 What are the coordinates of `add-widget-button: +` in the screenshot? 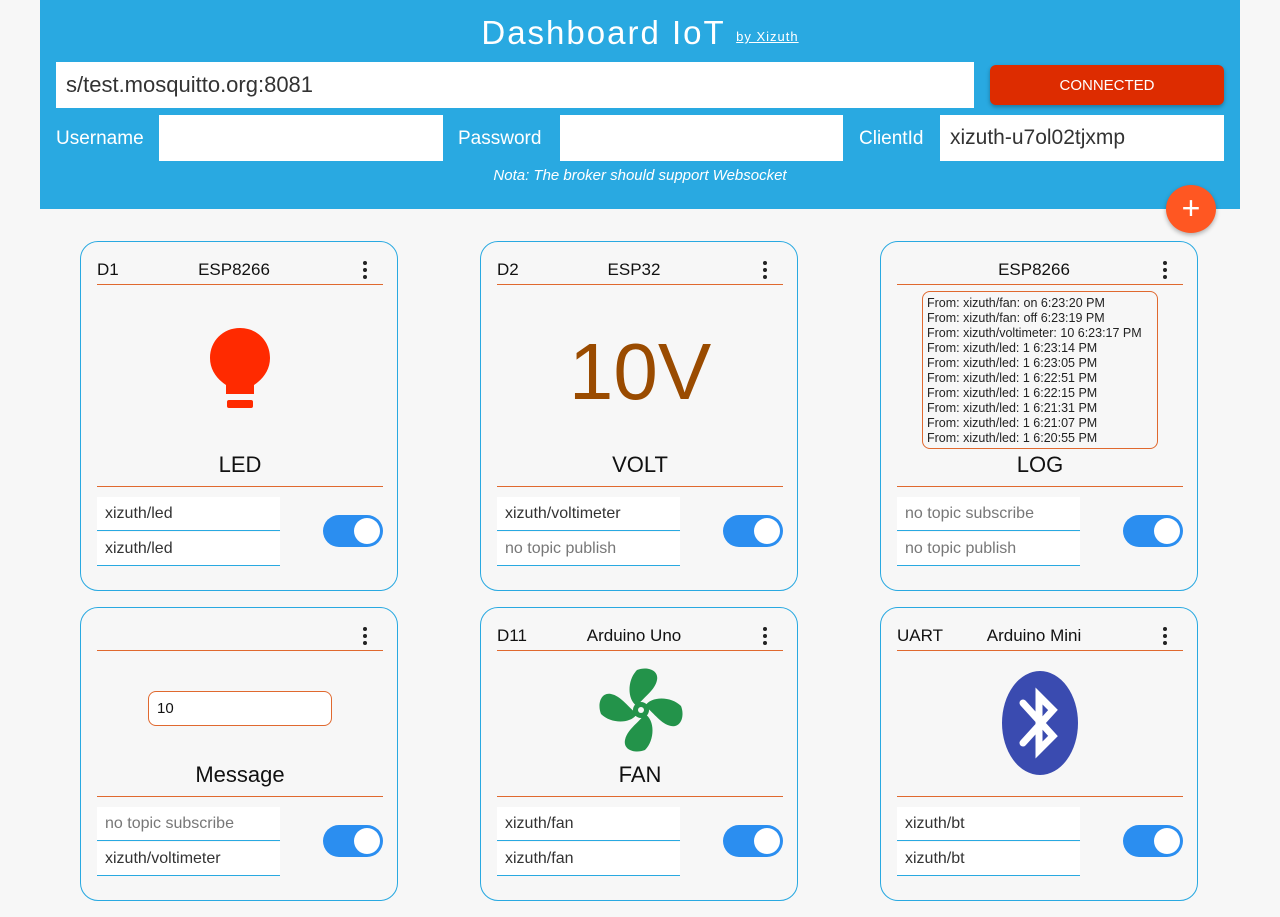 It's located at (1191, 209).